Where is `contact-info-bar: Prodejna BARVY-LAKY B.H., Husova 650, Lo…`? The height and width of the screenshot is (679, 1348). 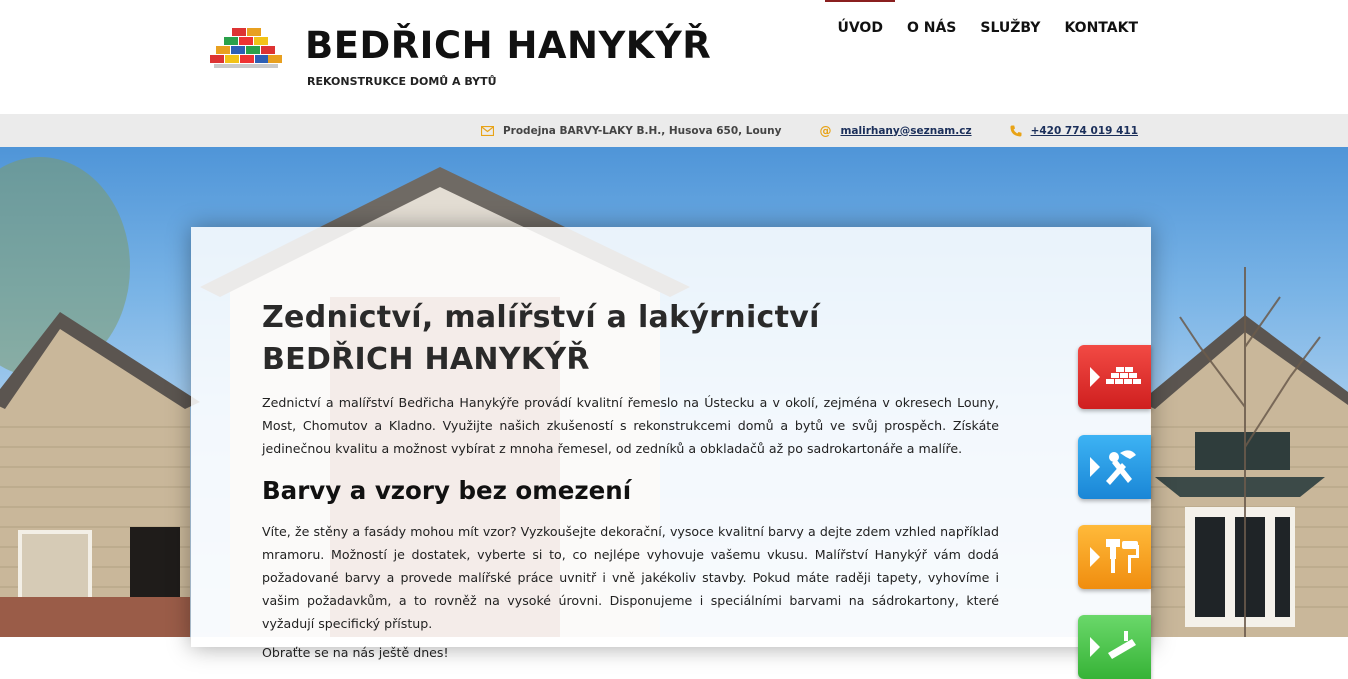
contact-info-bar: Prodejna BARVY-LAKY B.H., Husova 650, Lo… is located at coordinates (674, 130).